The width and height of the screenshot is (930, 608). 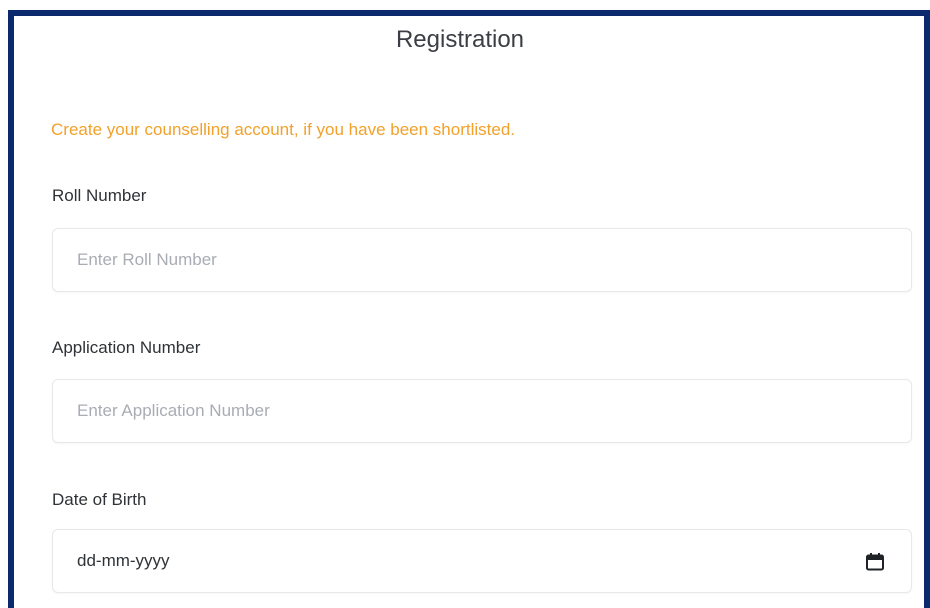 I want to click on form-title: Registration, so click(x=460, y=39).